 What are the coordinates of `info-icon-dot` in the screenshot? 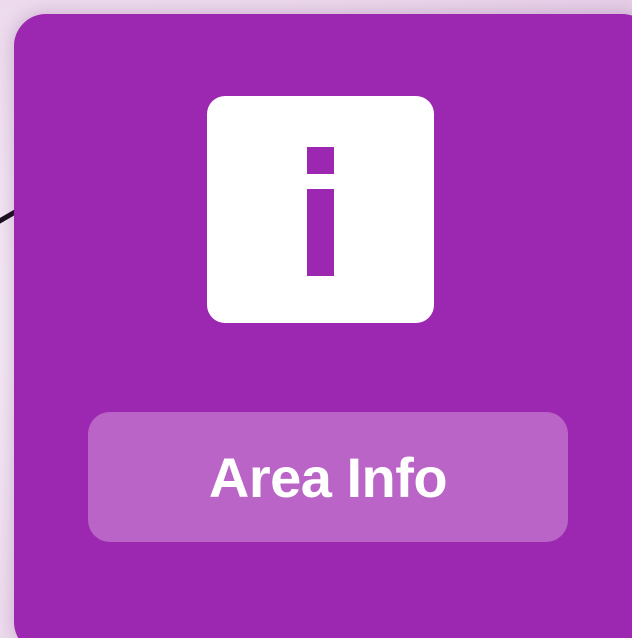 It's located at (320, 160).